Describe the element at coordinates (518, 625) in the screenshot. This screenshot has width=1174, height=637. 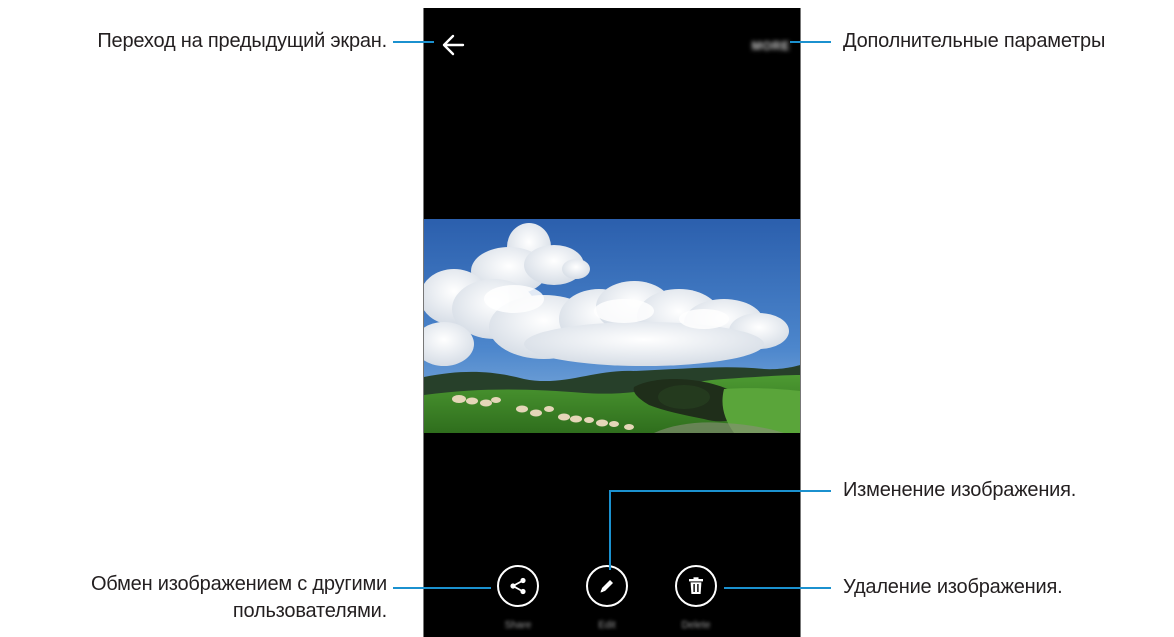
I see `share-label: Share` at that location.